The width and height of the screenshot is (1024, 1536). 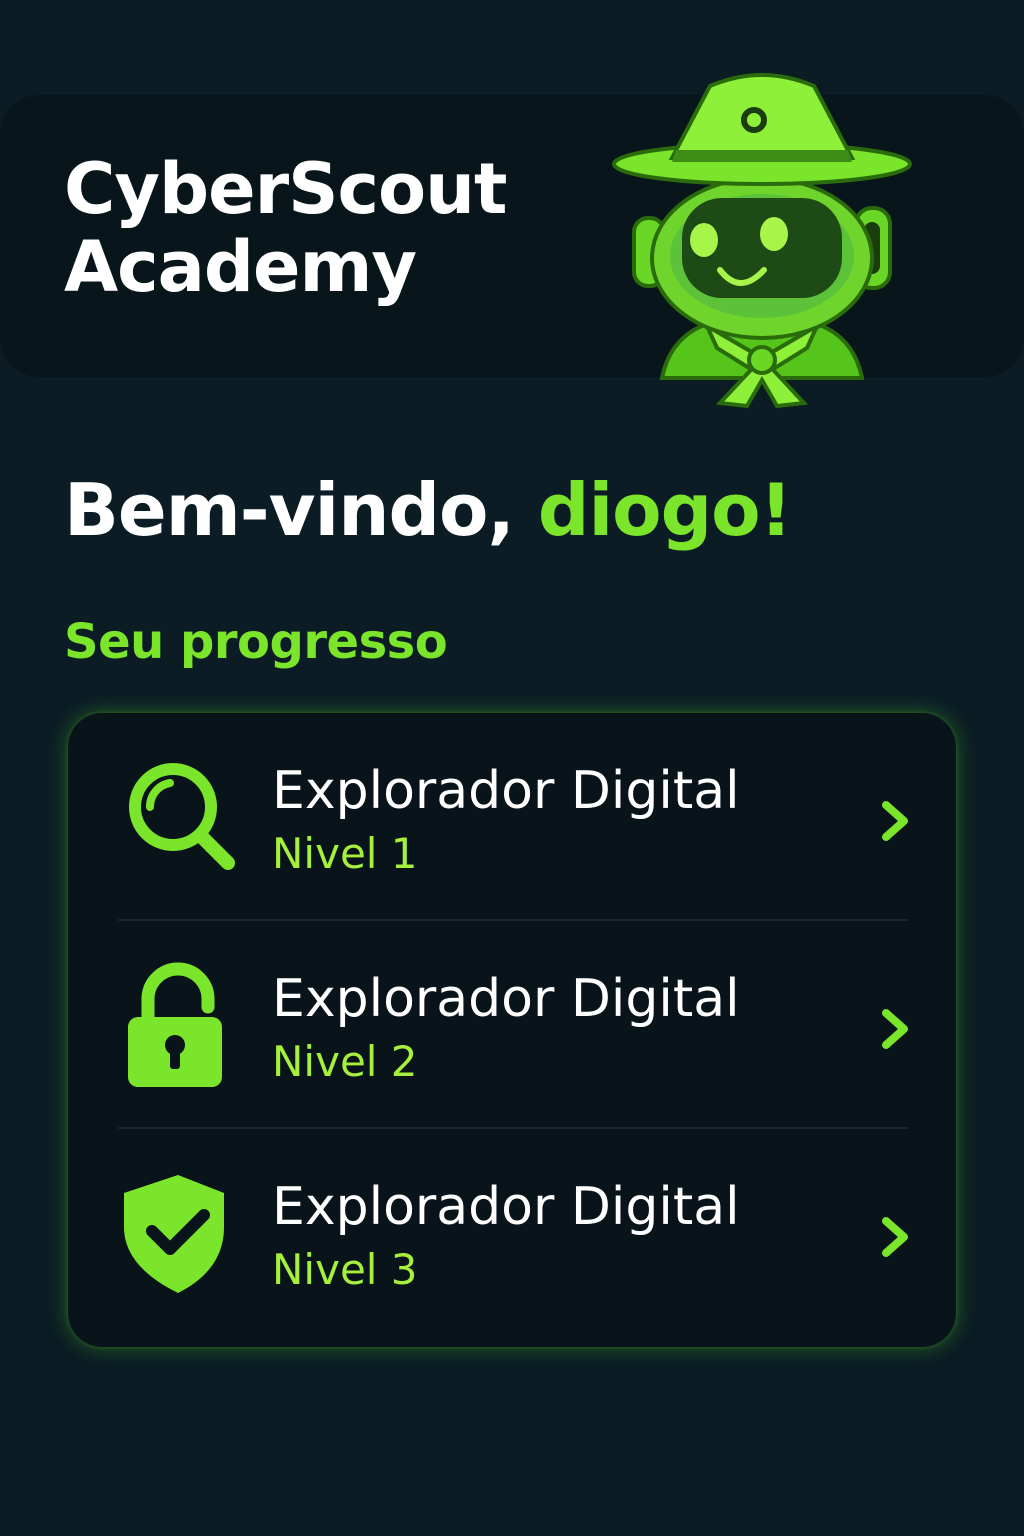 What do you see at coordinates (345, 853) in the screenshot?
I see `progress-item-level: Nivel 1` at bounding box center [345, 853].